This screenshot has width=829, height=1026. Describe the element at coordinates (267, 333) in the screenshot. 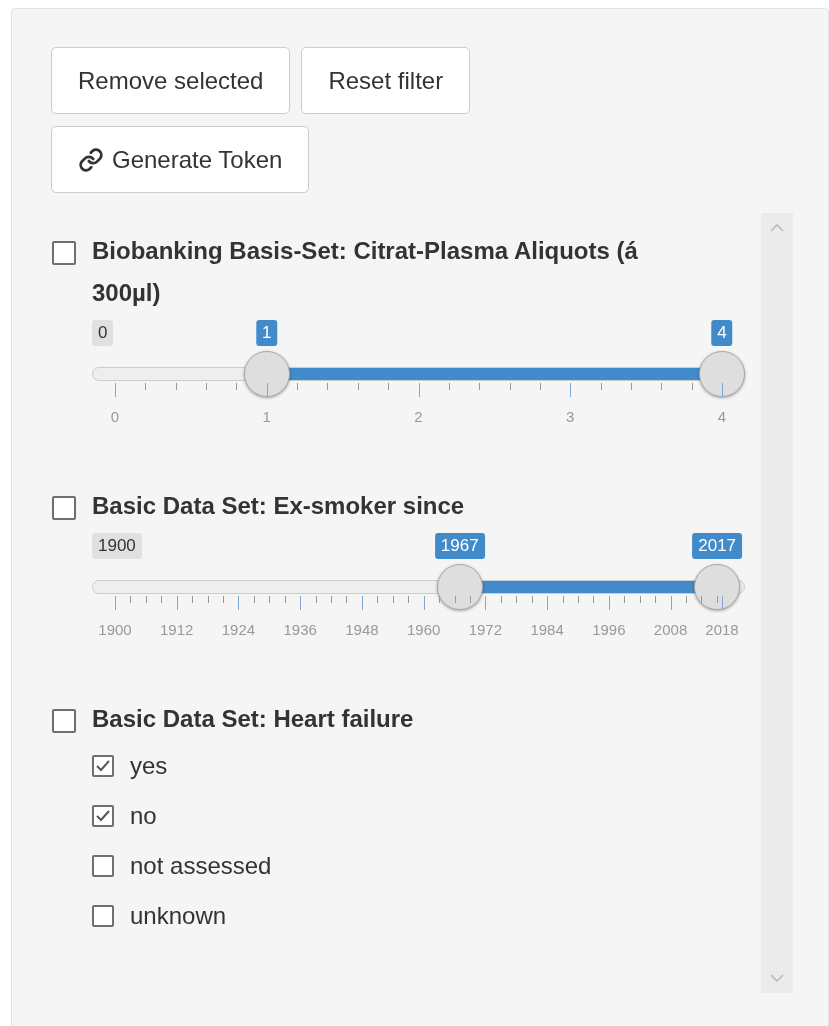

I see `handle-value-label: 1` at that location.